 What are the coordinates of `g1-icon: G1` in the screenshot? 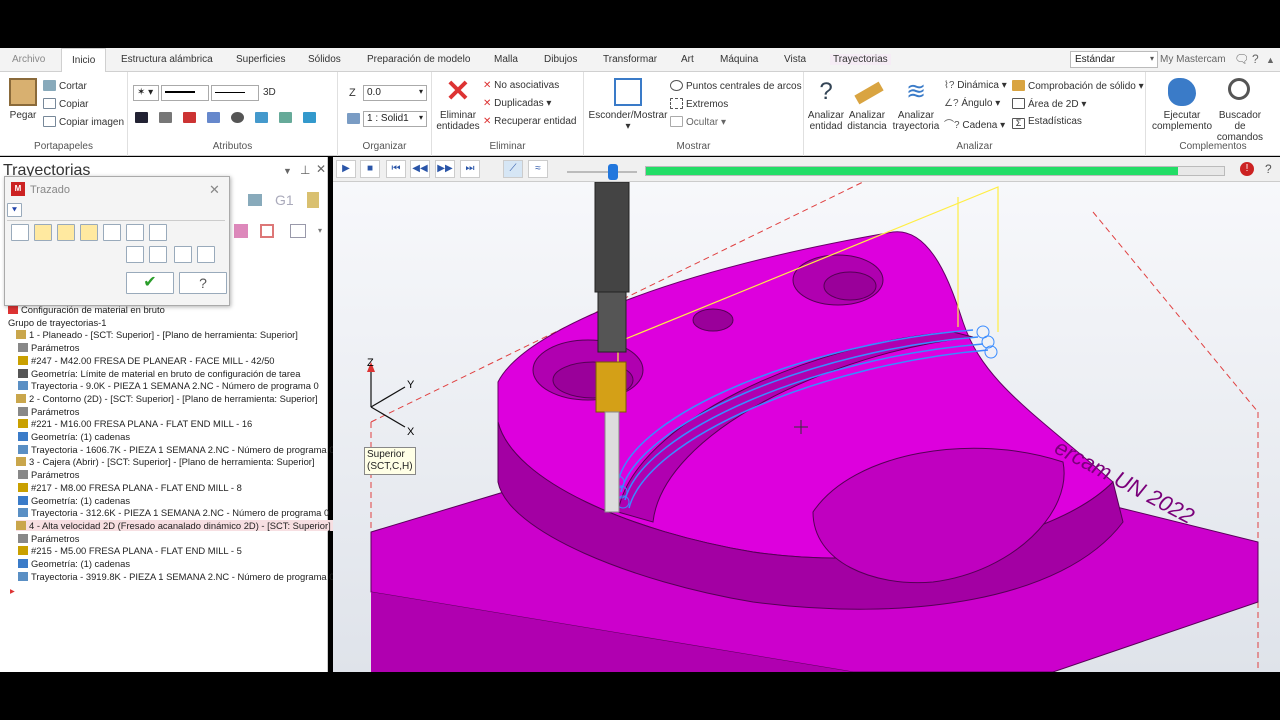 It's located at (284, 200).